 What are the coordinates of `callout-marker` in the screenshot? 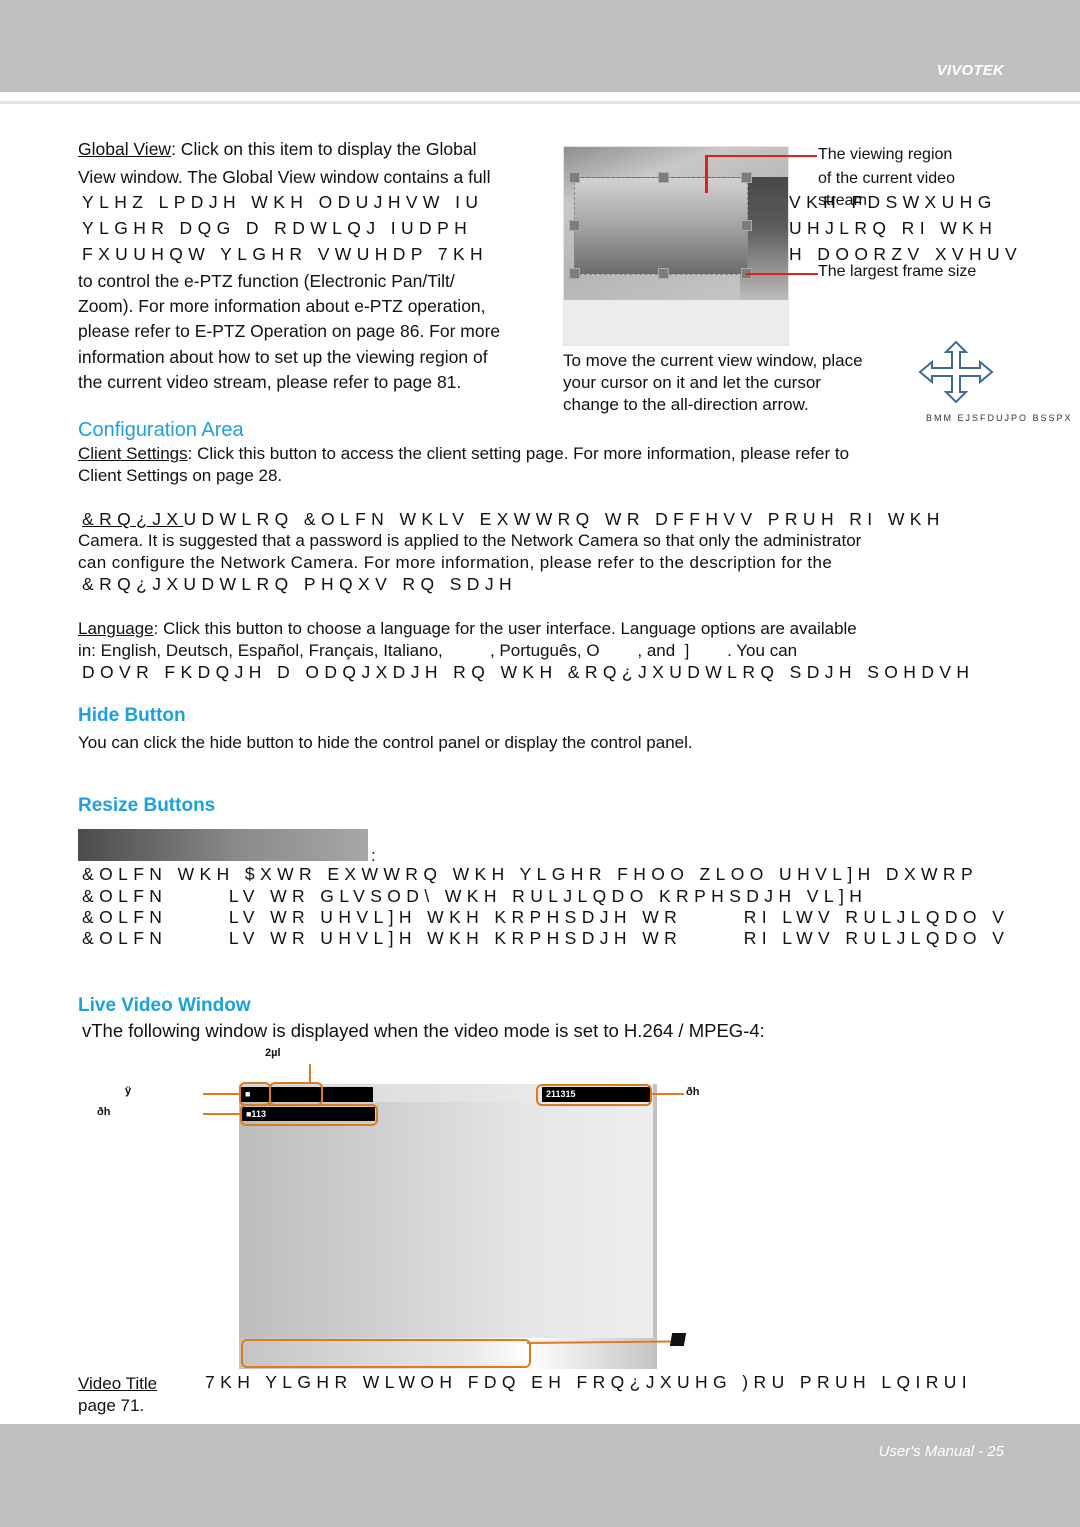 It's located at (678, 1339).